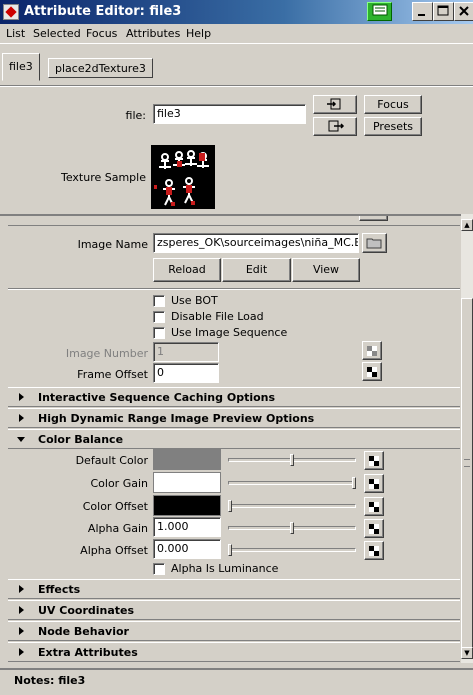 The height and width of the screenshot is (695, 473). What do you see at coordinates (234, 652) in the screenshot?
I see `section-extra-attributes: Extra Attributes` at bounding box center [234, 652].